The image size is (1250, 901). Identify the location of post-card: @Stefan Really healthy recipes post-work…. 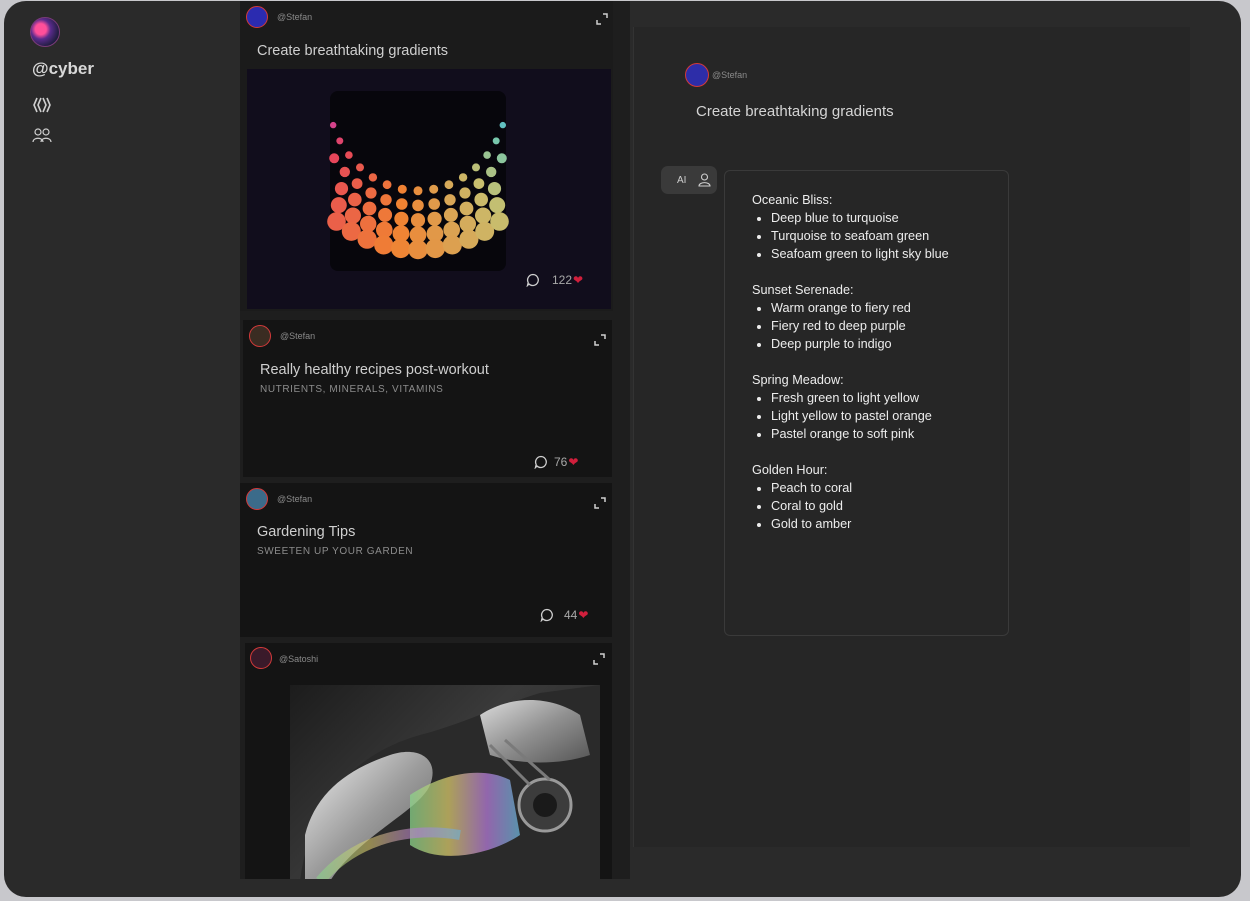
(427, 398).